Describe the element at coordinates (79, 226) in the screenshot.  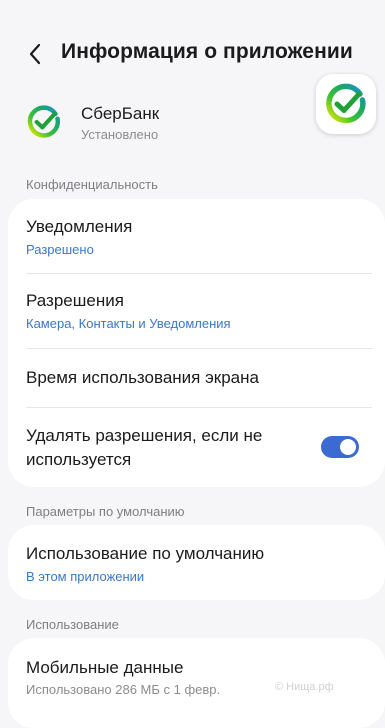
I see `notifications-title: Уведомления` at that location.